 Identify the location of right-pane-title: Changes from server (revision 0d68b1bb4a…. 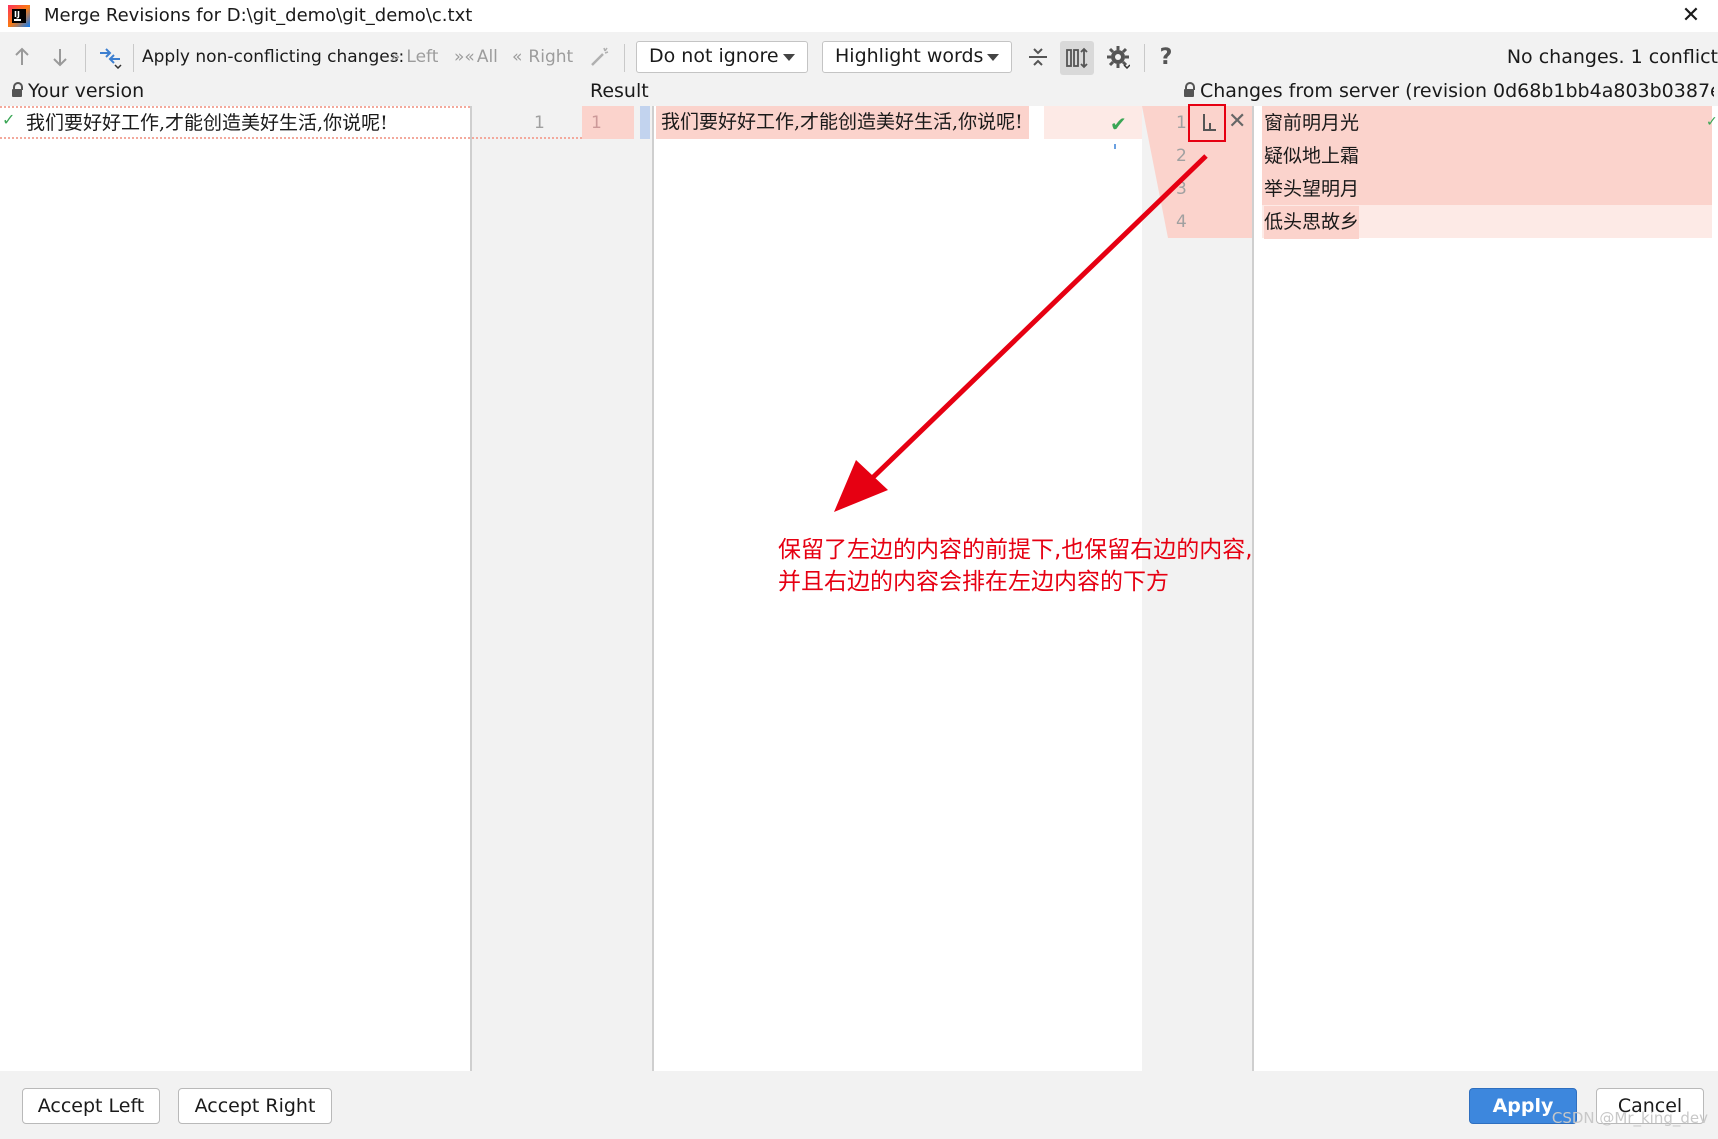
(1457, 91).